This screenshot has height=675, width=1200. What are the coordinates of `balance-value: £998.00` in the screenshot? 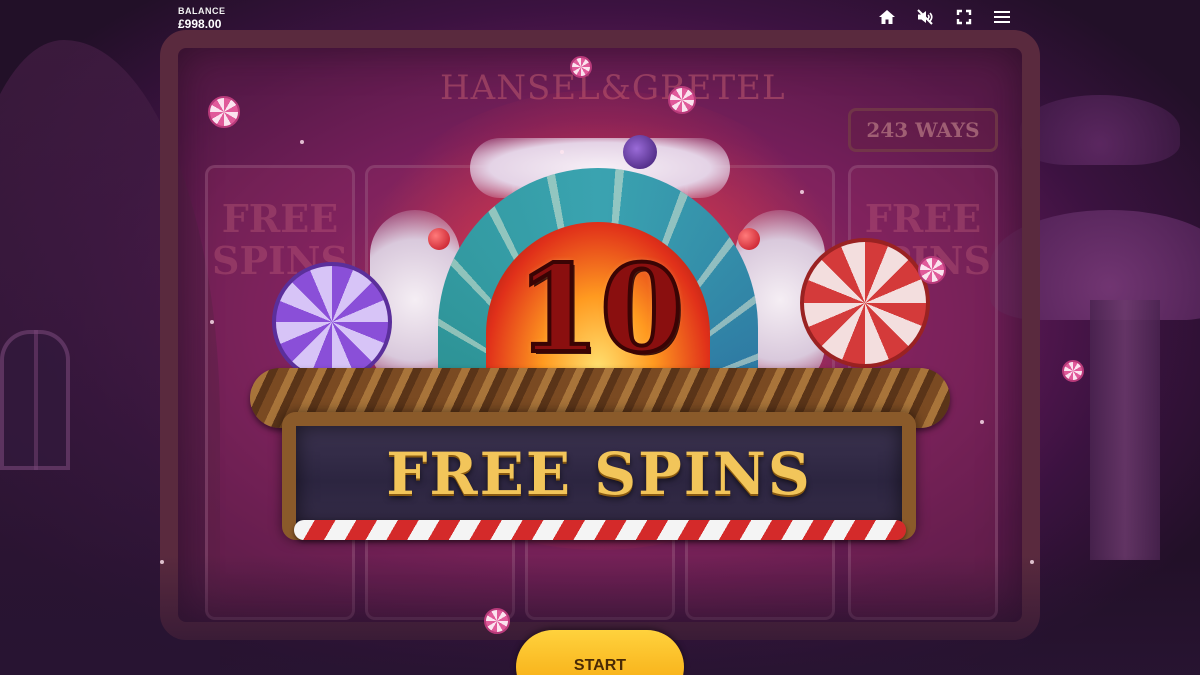 It's located at (200, 24).